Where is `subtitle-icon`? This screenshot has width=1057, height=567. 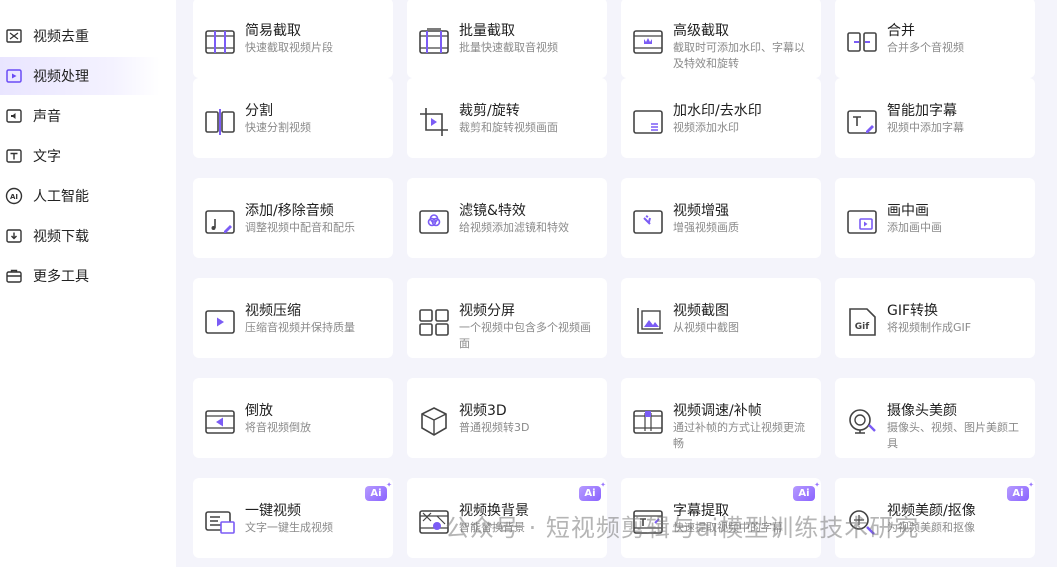 subtitle-icon is located at coordinates (862, 122).